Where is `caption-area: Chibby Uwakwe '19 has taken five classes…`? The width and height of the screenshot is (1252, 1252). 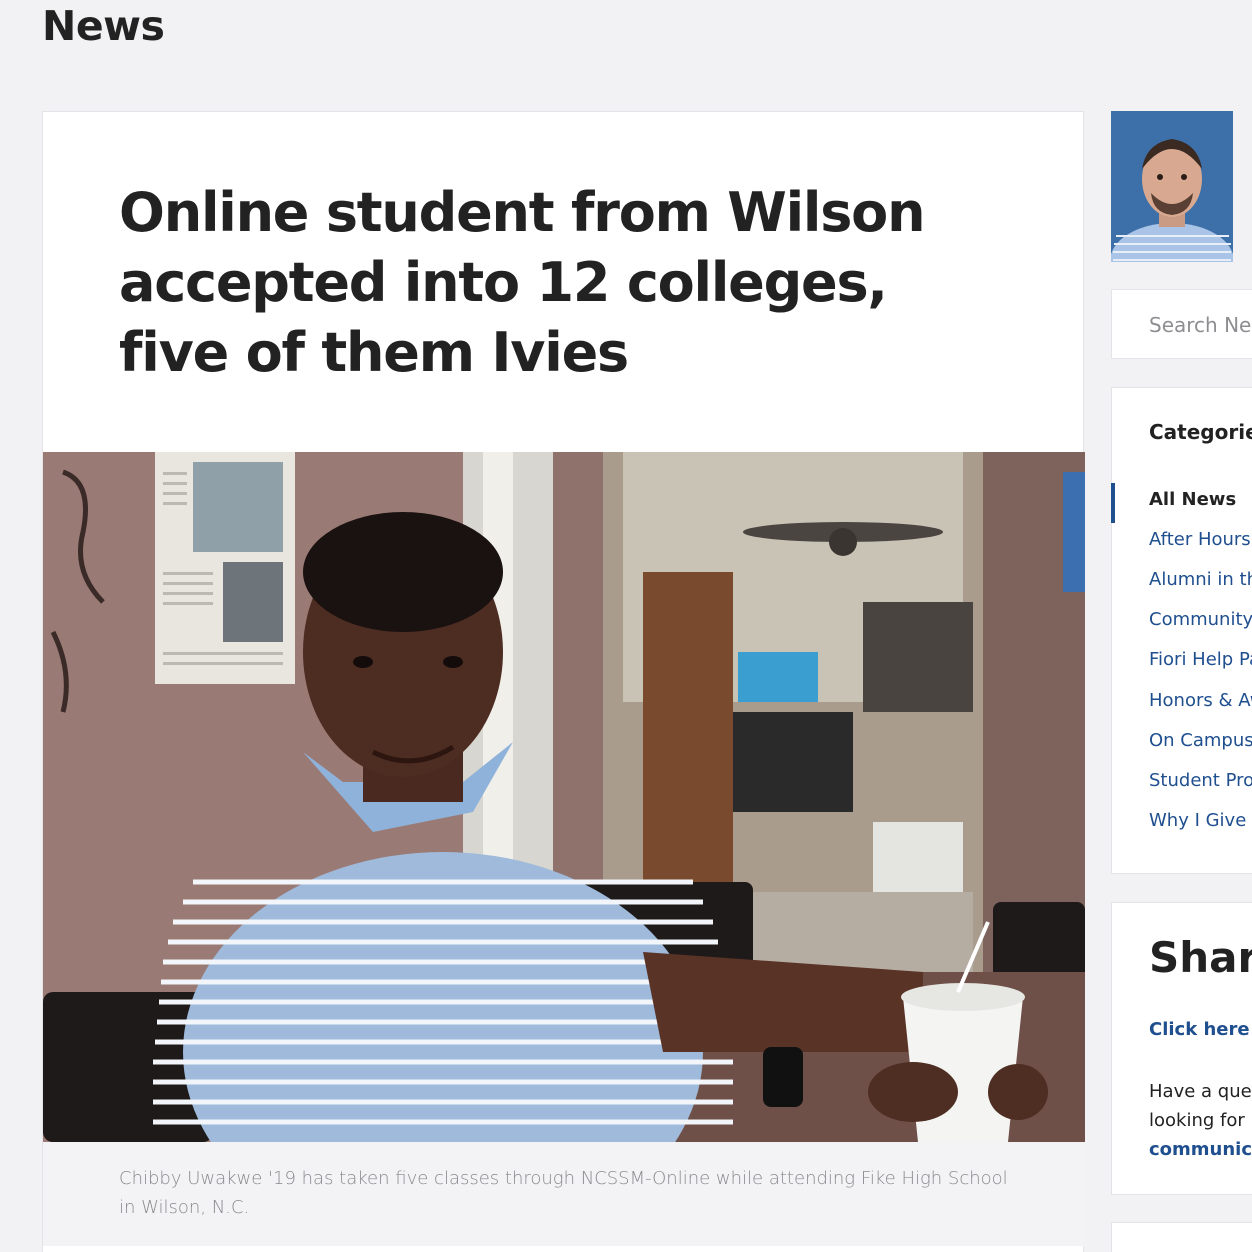
caption-area: Chibby Uwakwe '19 has taken five classes… is located at coordinates (564, 1194).